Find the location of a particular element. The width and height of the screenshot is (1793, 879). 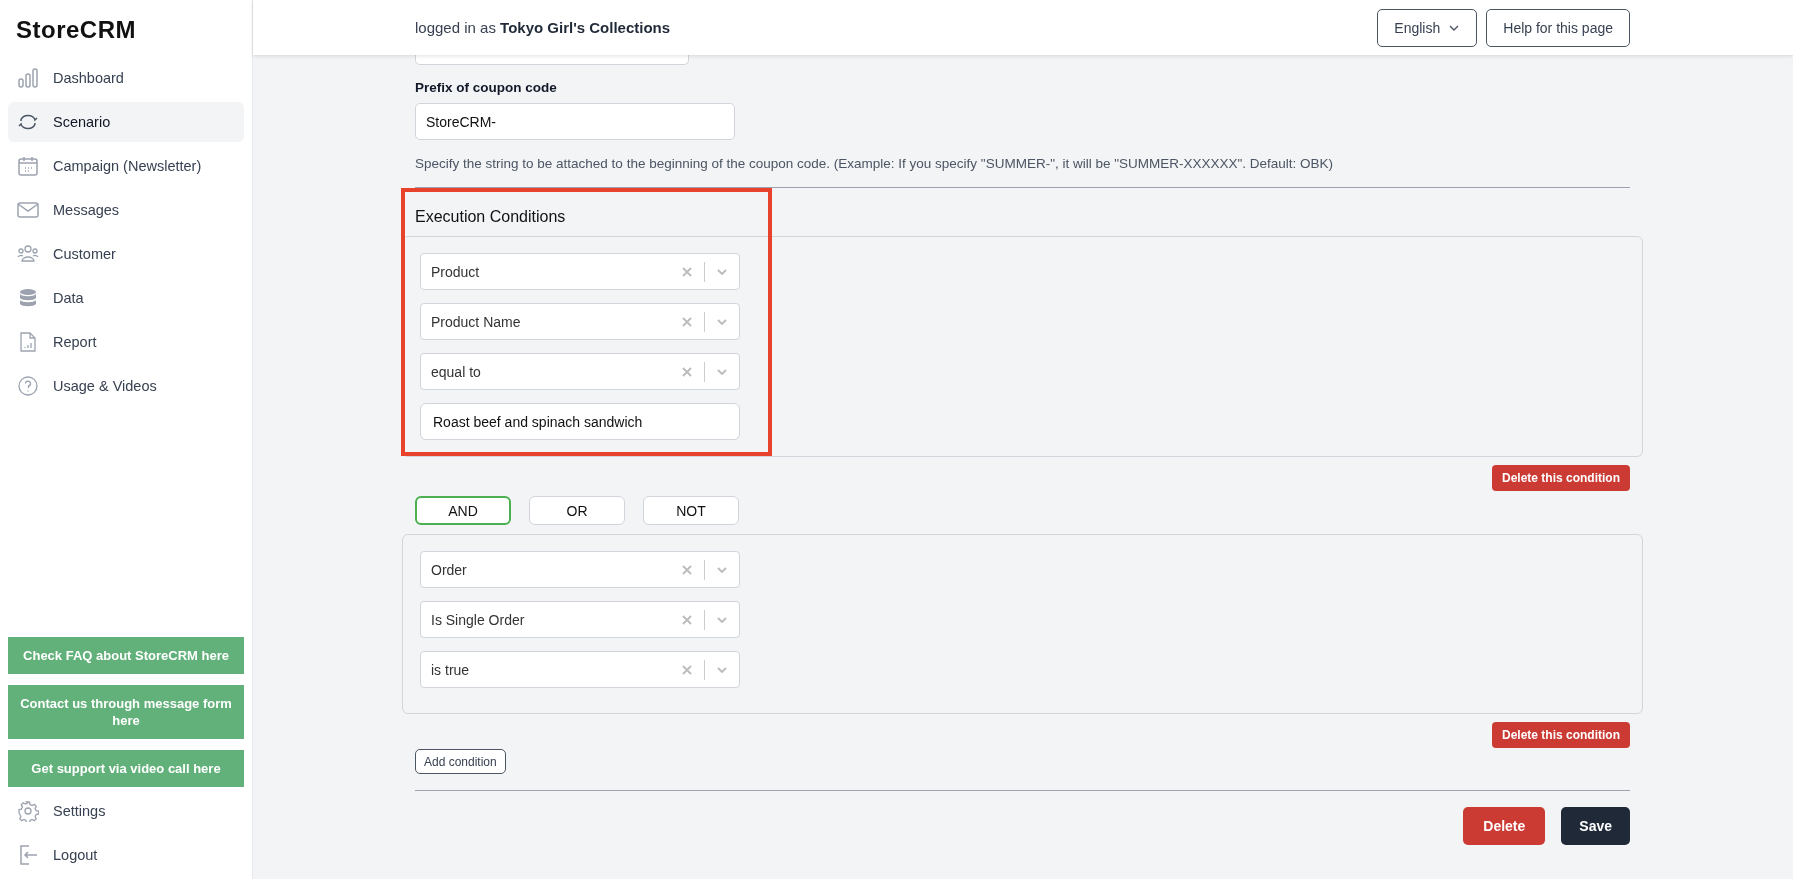

field-hint: Specify the string to be attached to the beginning of the coupon code. (Example: If you specify "SUMMER-", it will be "SUMMER-XXXXXX". Default: OBK) is located at coordinates (875, 163).